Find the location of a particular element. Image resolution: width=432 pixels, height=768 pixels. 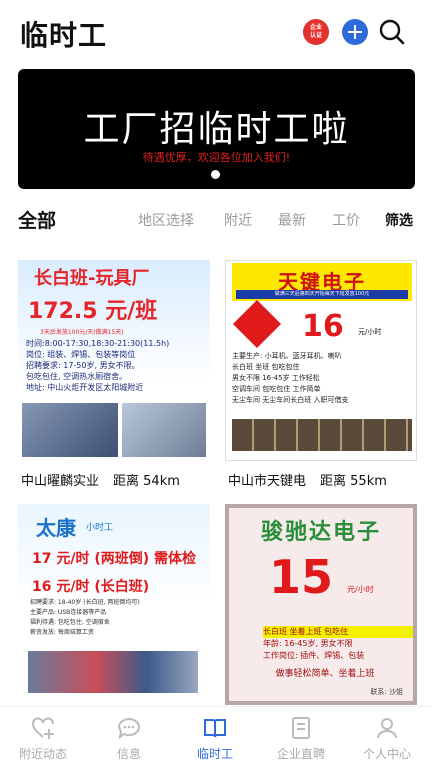

banner-title: 工厂招临时工啦 is located at coordinates (216, 129).